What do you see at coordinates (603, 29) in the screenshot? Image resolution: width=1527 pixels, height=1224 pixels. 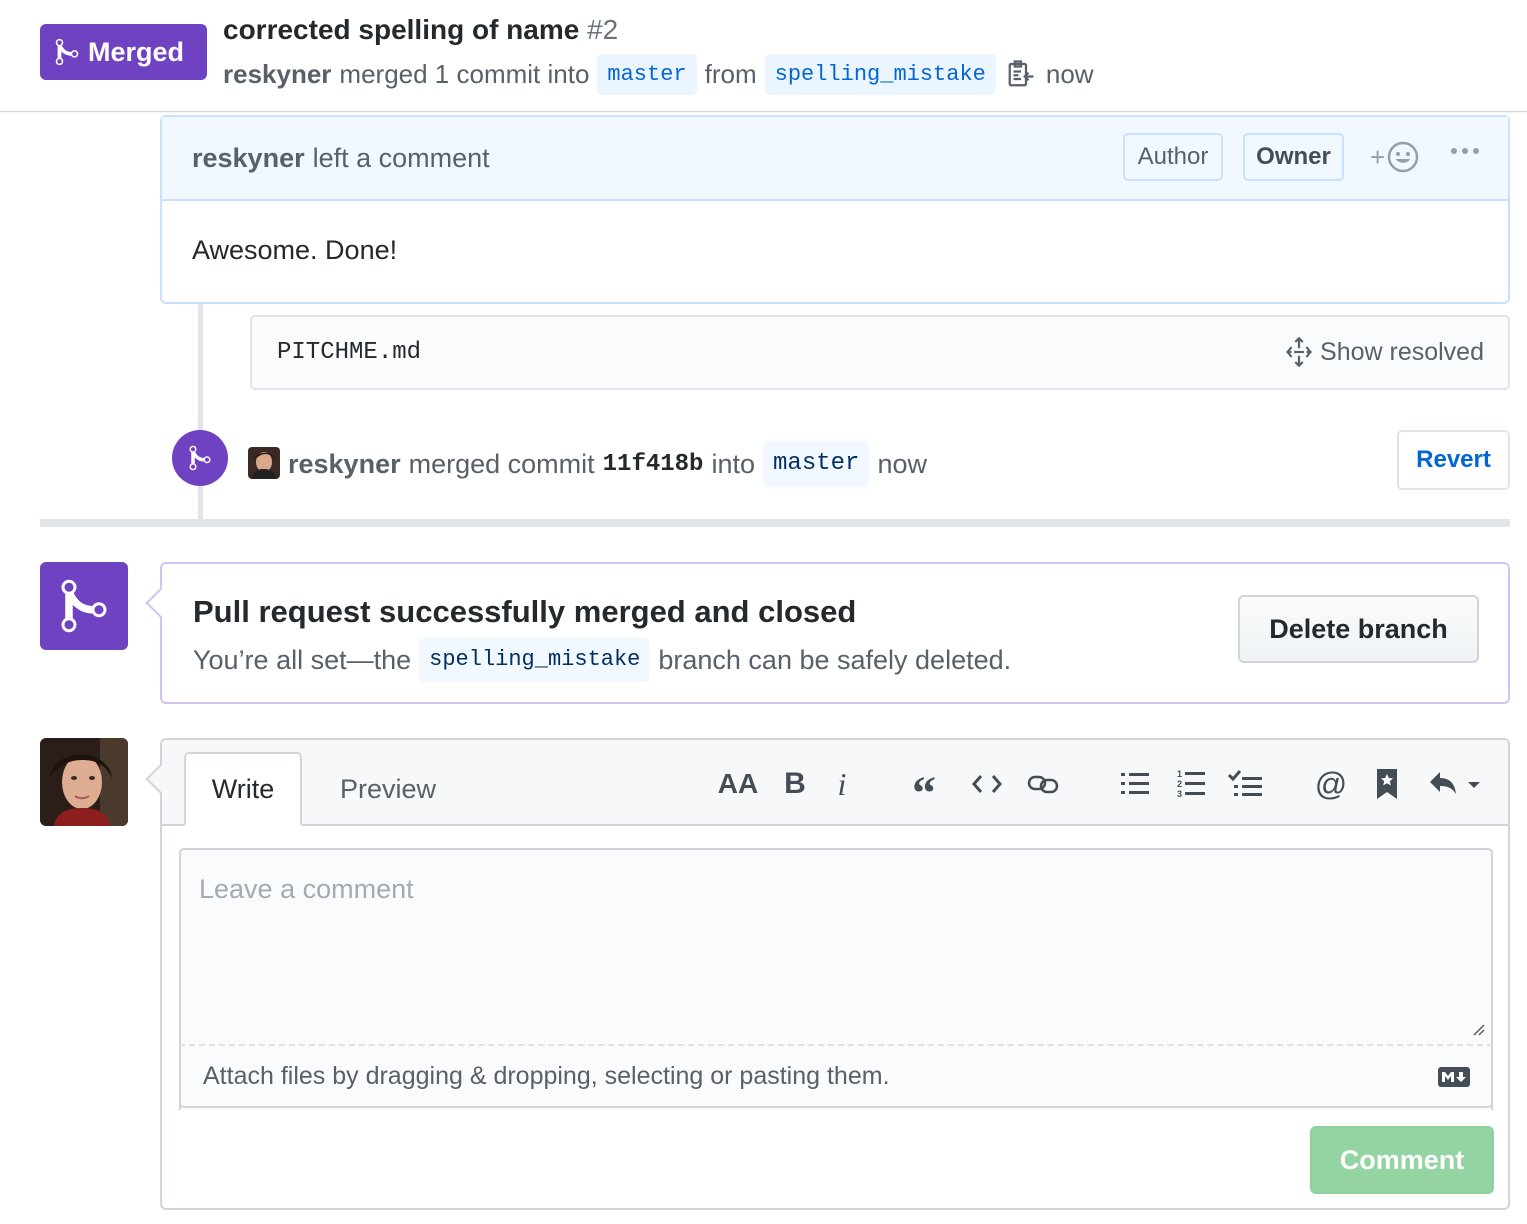 I see `pr-number: #2` at bounding box center [603, 29].